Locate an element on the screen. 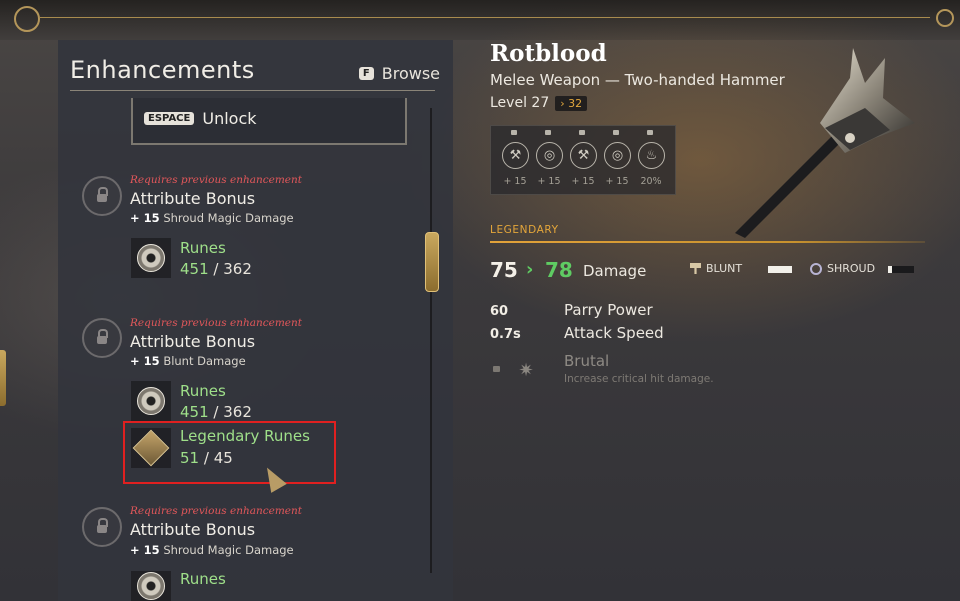 The width and height of the screenshot is (960, 601). enhancement-bonus: + 15 Blunt Damage is located at coordinates (188, 361).